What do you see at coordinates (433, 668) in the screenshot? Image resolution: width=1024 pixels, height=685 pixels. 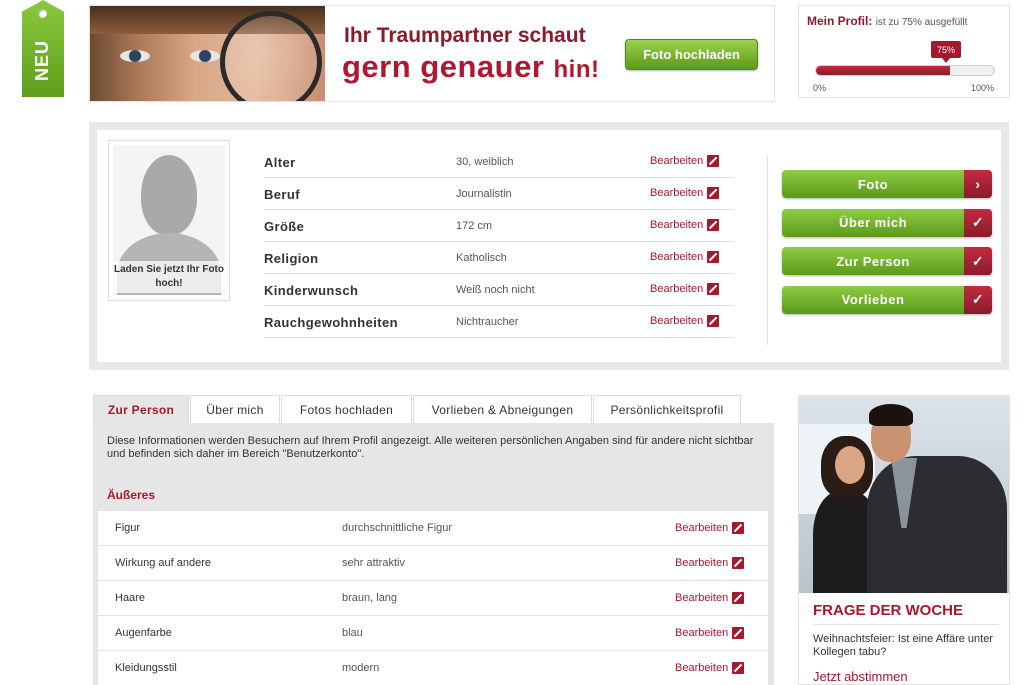 I see `table-row: Kleidungsstil modern Bearbeiten` at bounding box center [433, 668].